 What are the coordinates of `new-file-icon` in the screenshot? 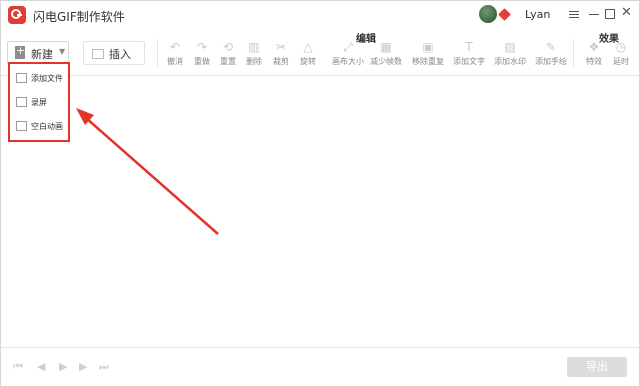 It's located at (20, 51).